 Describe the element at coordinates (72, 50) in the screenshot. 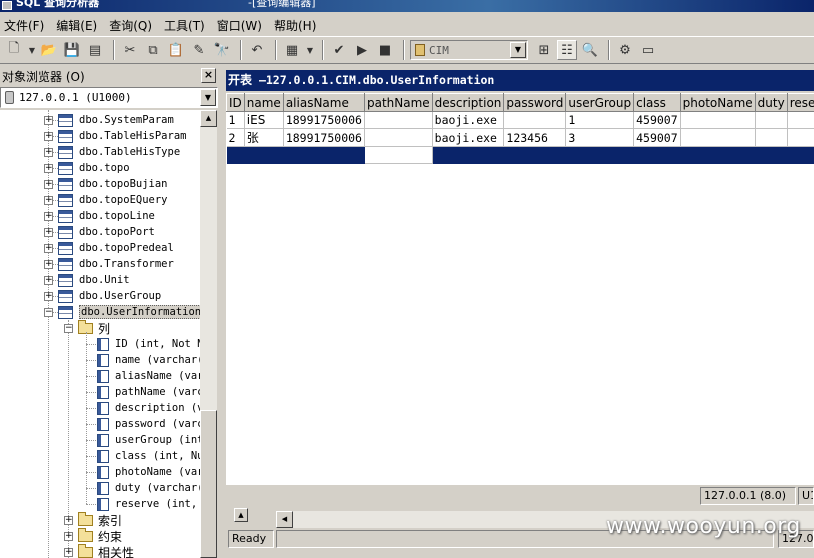

I see `save-icon: 💾` at that location.